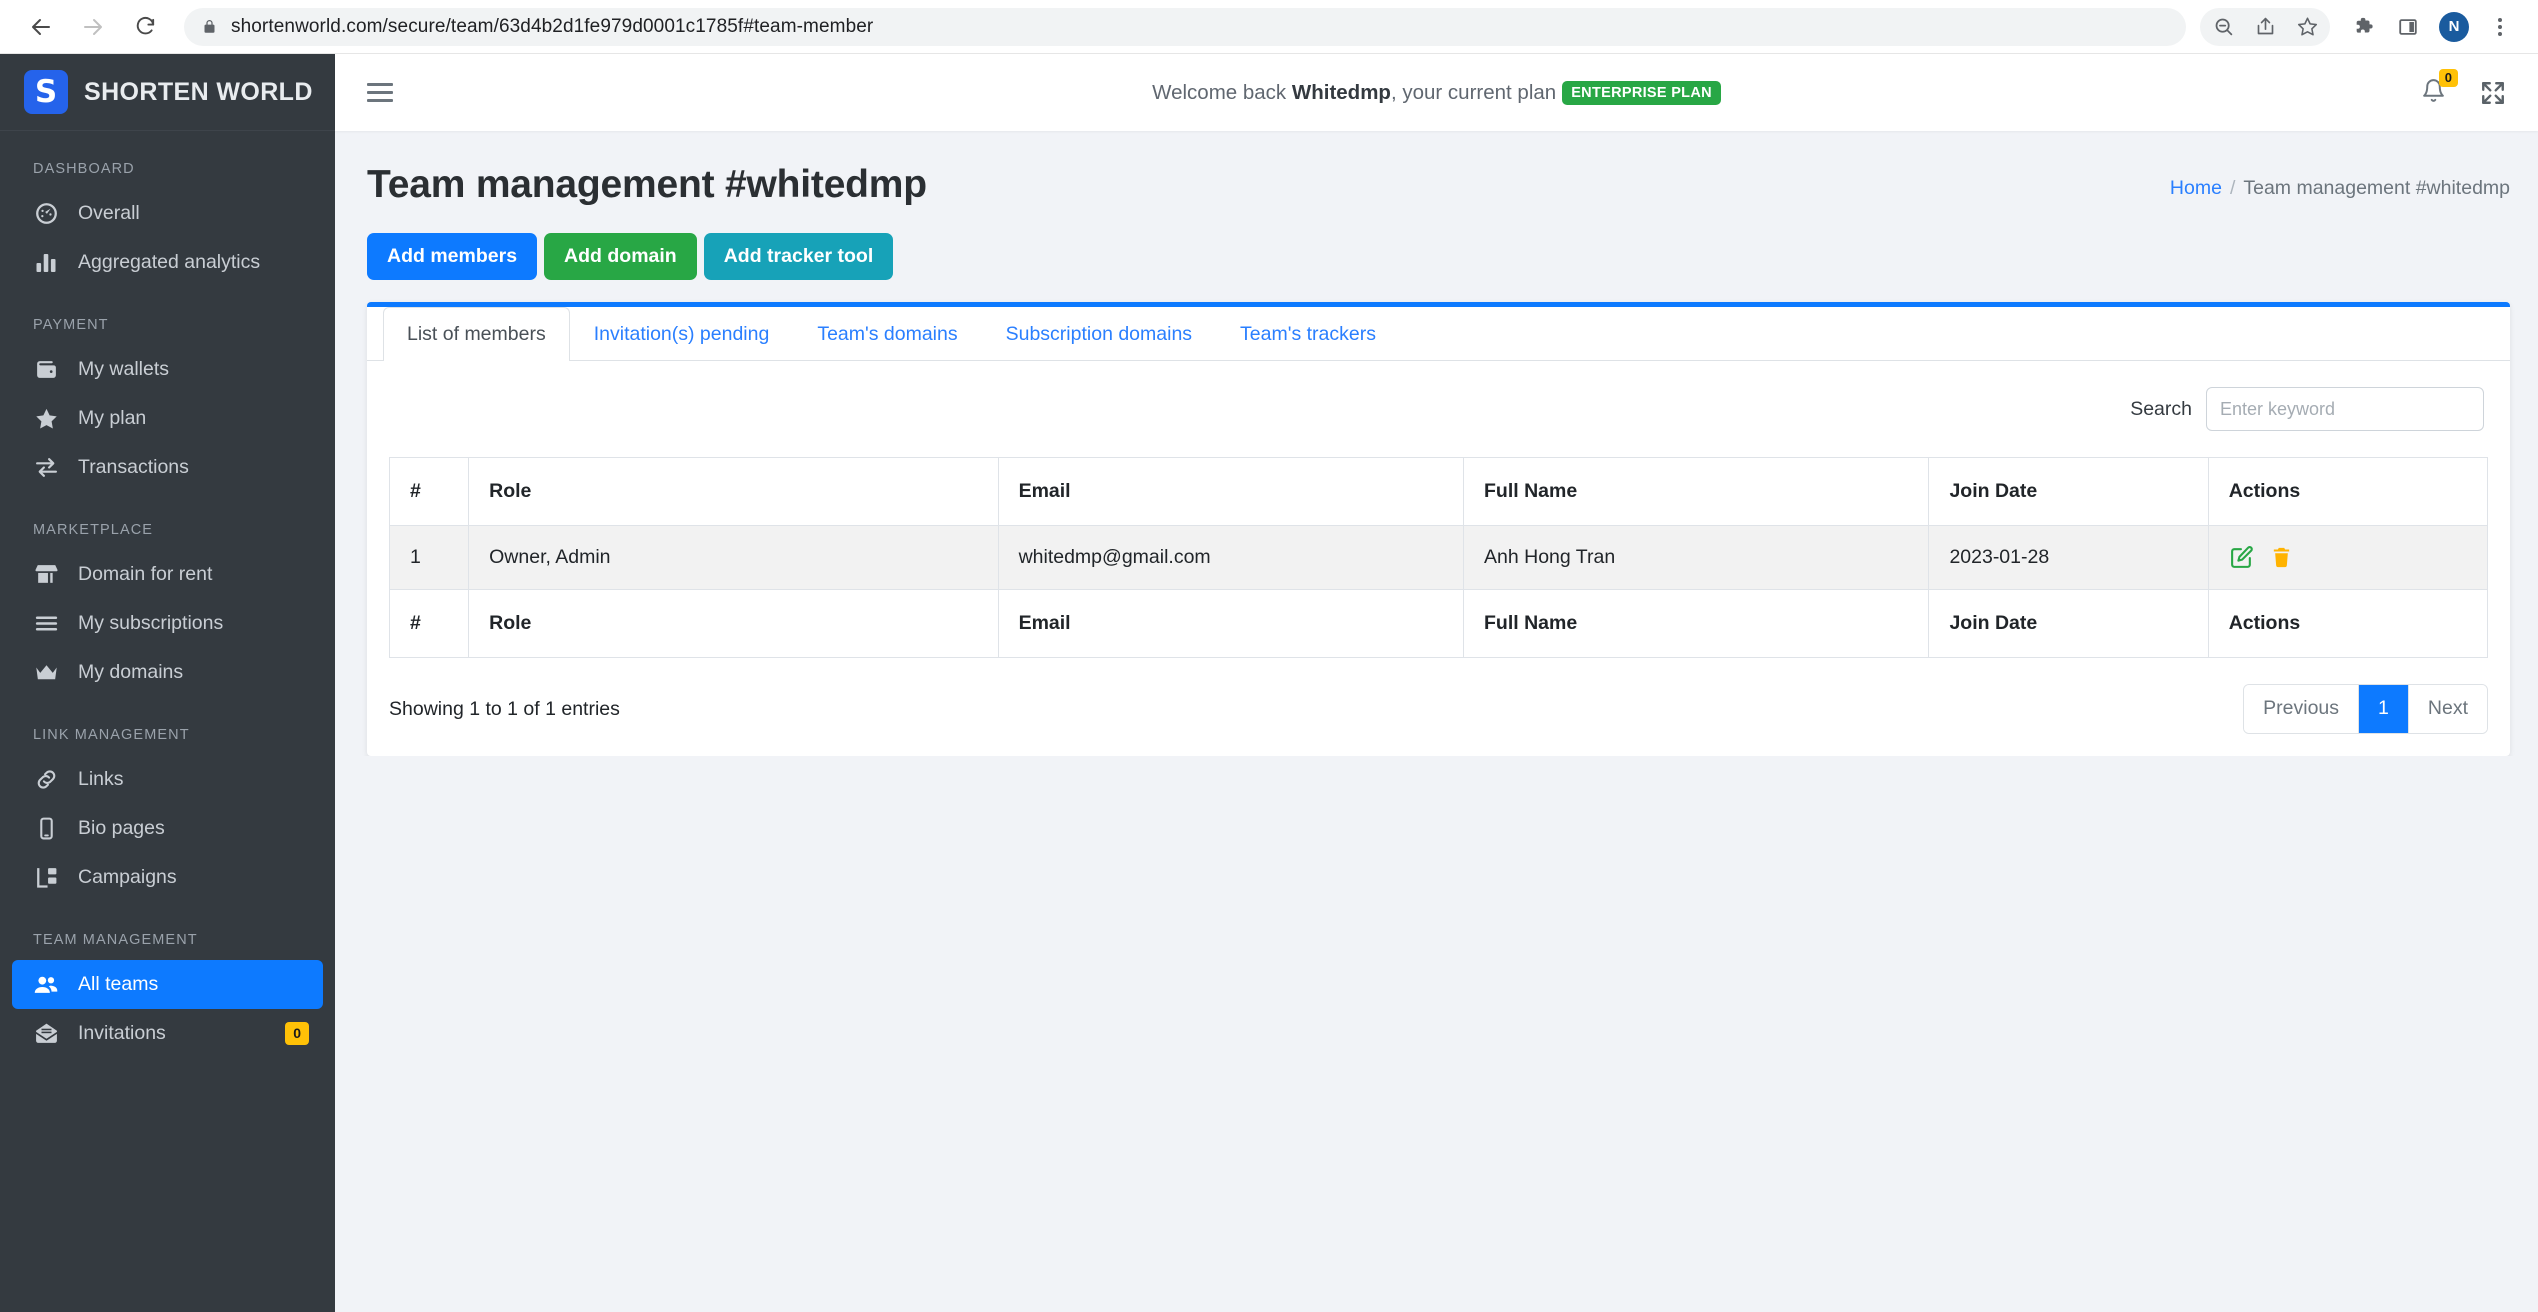  What do you see at coordinates (2241, 557) in the screenshot?
I see `edit-member-icon` at bounding box center [2241, 557].